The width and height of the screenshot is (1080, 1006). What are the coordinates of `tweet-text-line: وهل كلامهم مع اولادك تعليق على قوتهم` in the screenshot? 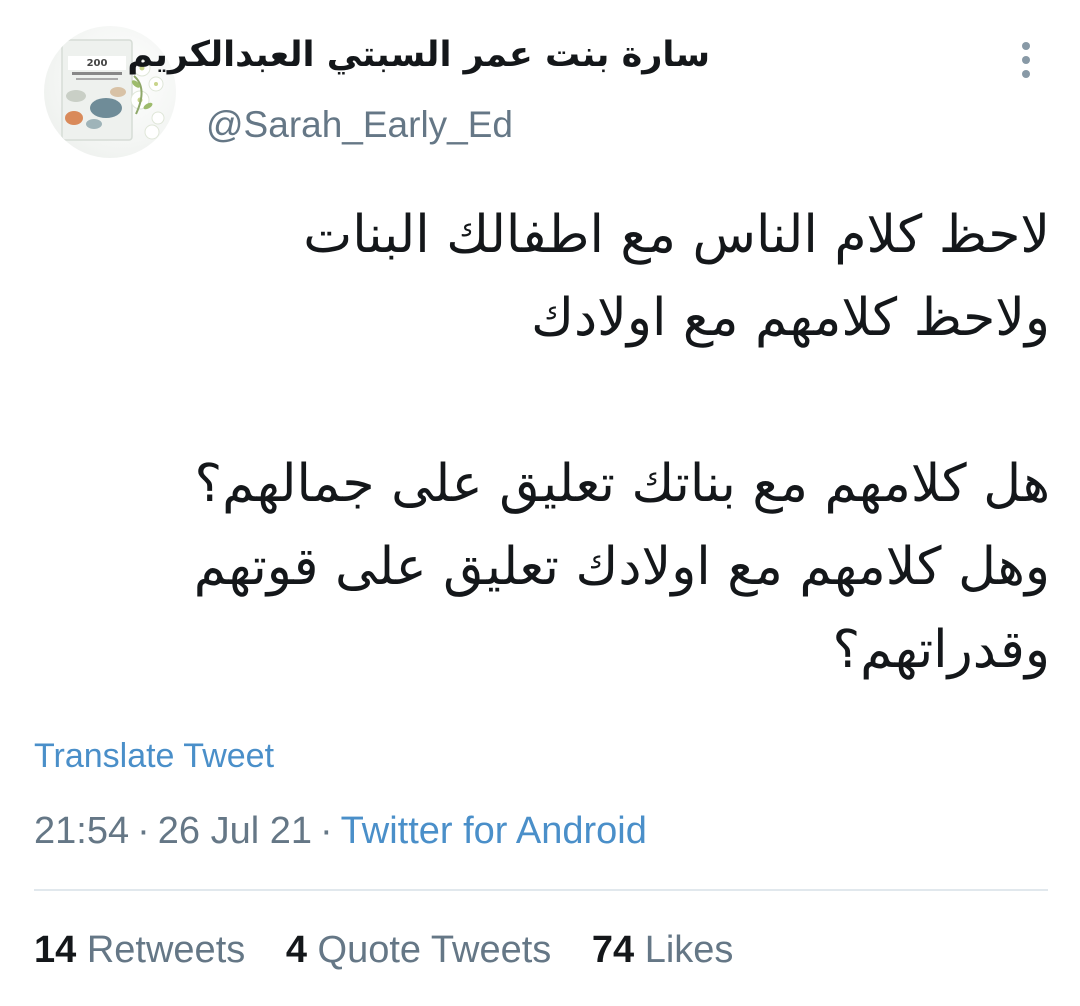 It's located at (621, 567).